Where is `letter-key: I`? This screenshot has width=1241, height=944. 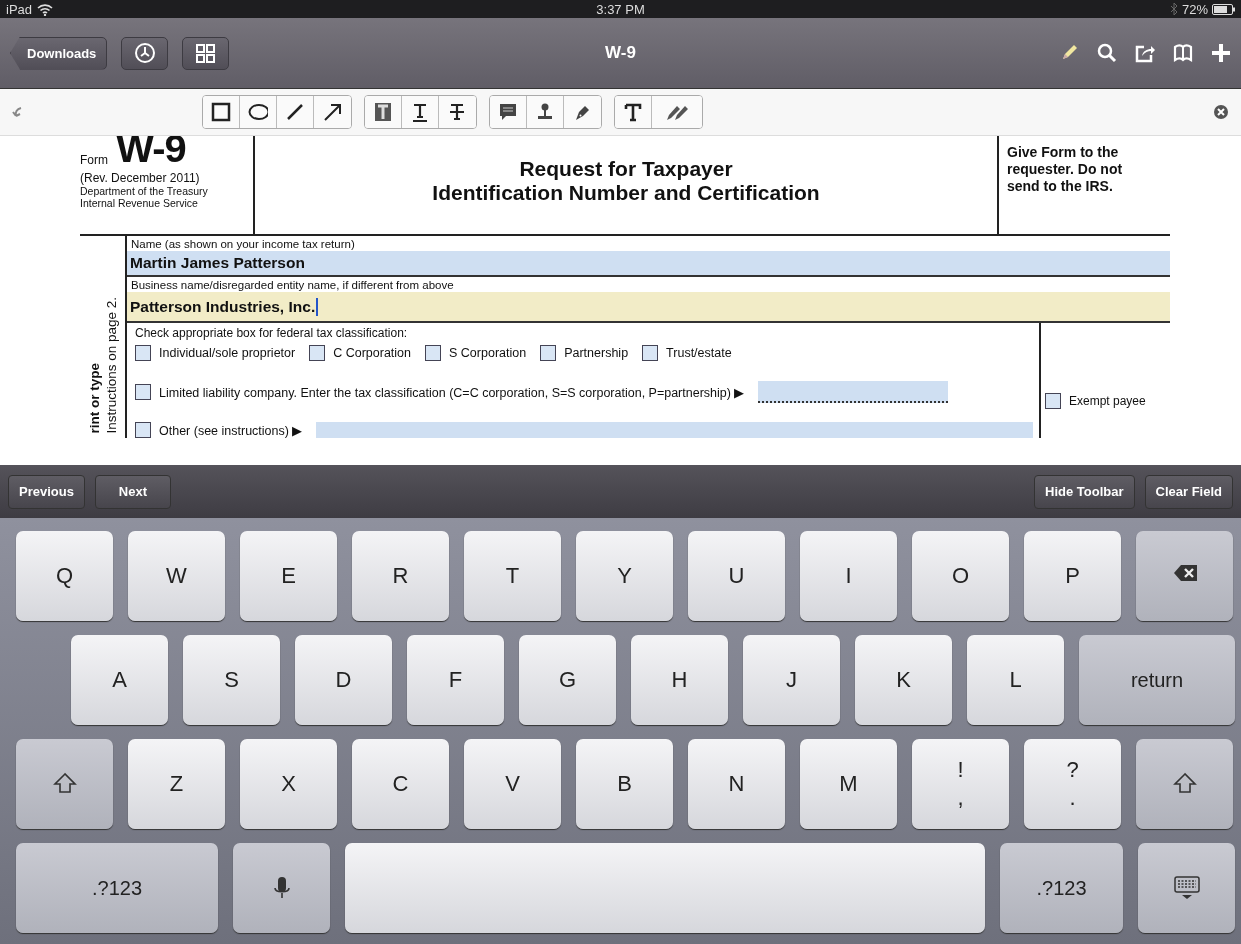
letter-key: I is located at coordinates (848, 576).